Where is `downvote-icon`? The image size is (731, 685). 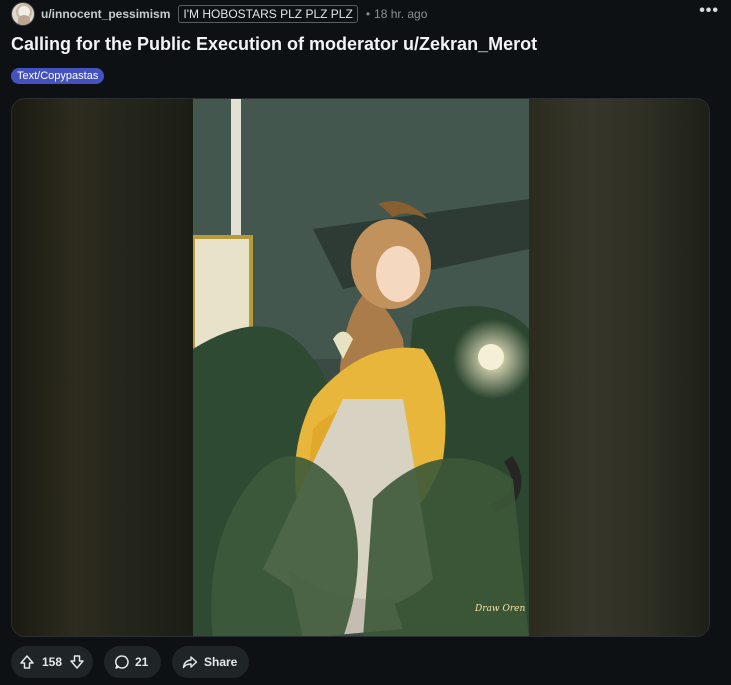 downvote-icon is located at coordinates (77, 662).